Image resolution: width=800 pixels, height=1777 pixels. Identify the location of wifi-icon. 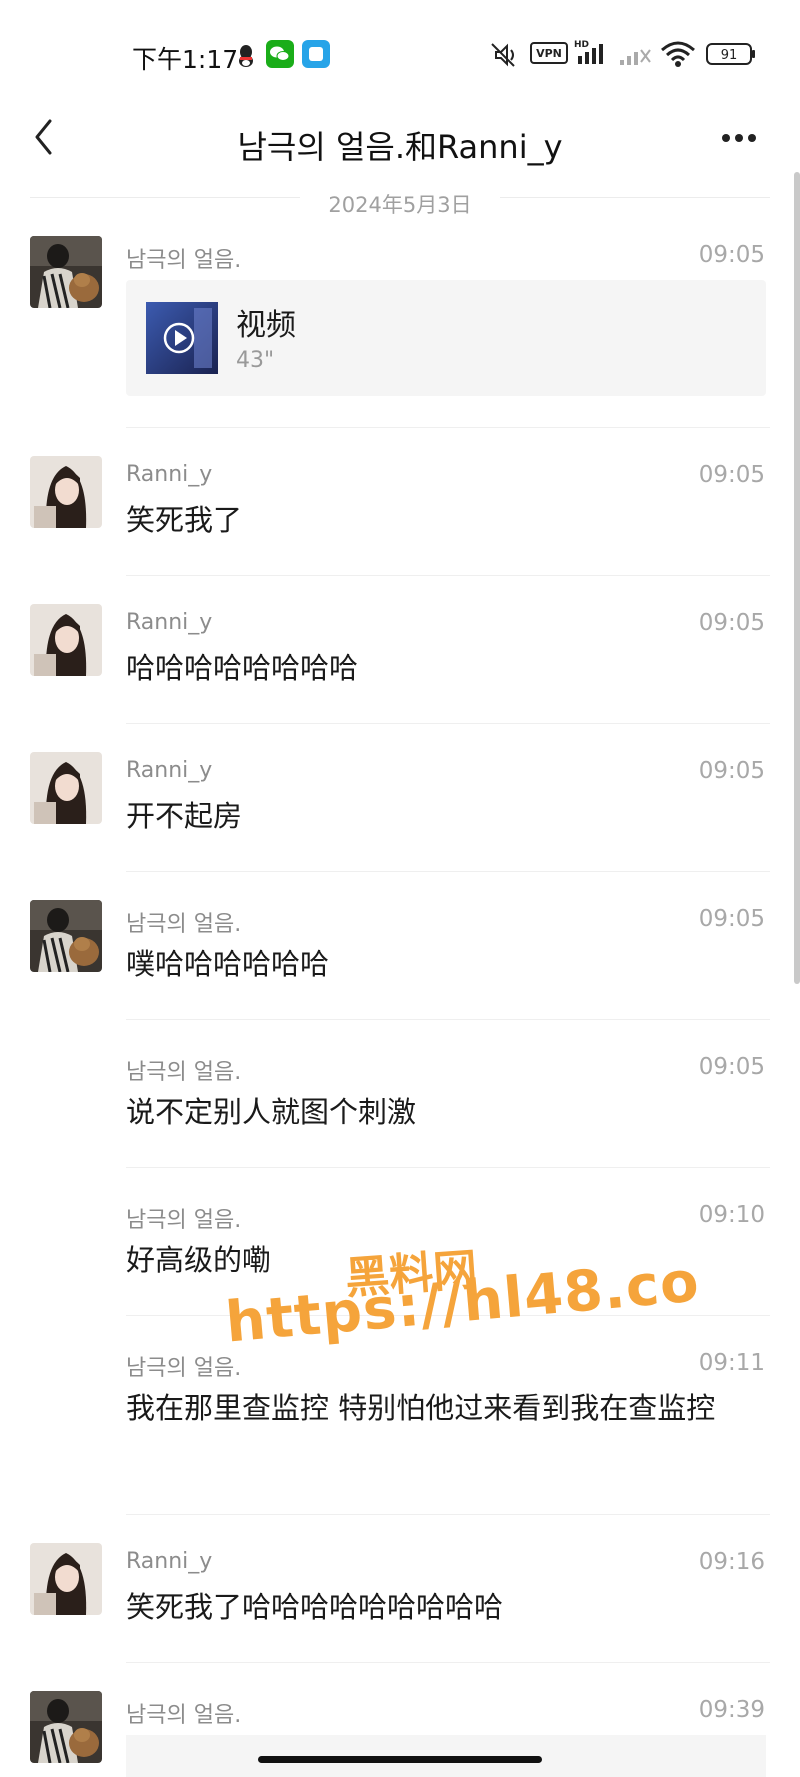
(678, 56).